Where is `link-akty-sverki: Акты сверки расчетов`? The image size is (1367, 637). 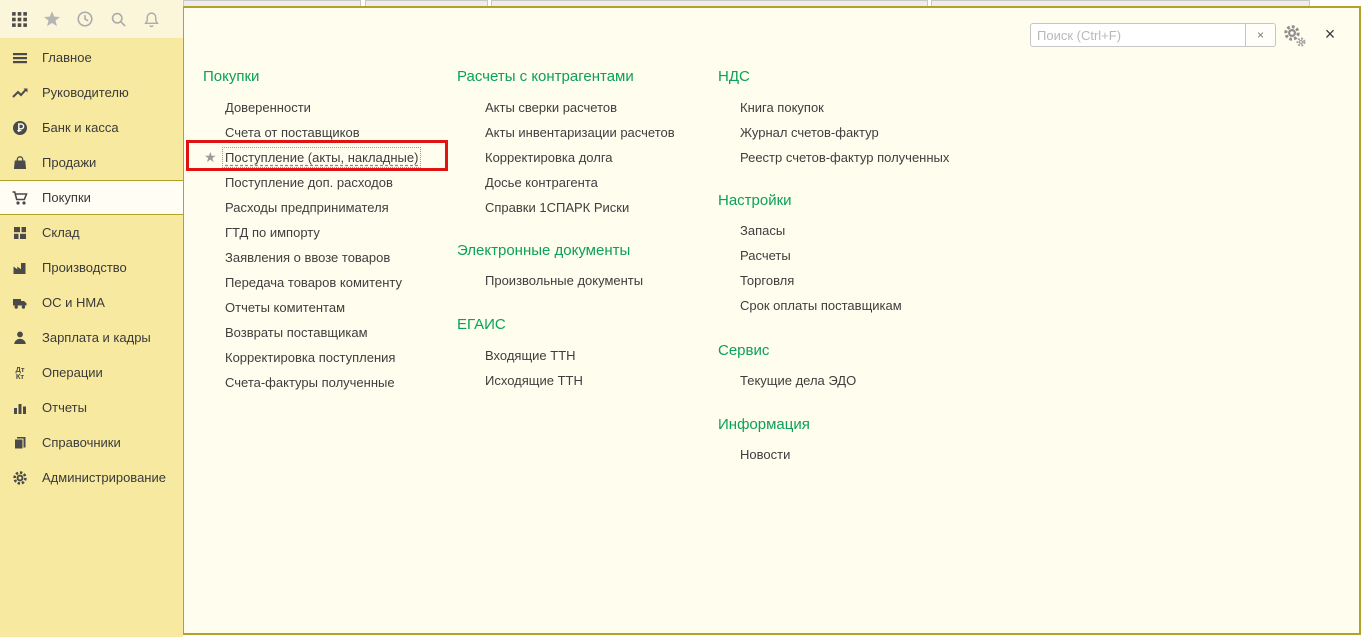
link-akty-sverki: Акты сверки расчетов is located at coordinates (580, 107).